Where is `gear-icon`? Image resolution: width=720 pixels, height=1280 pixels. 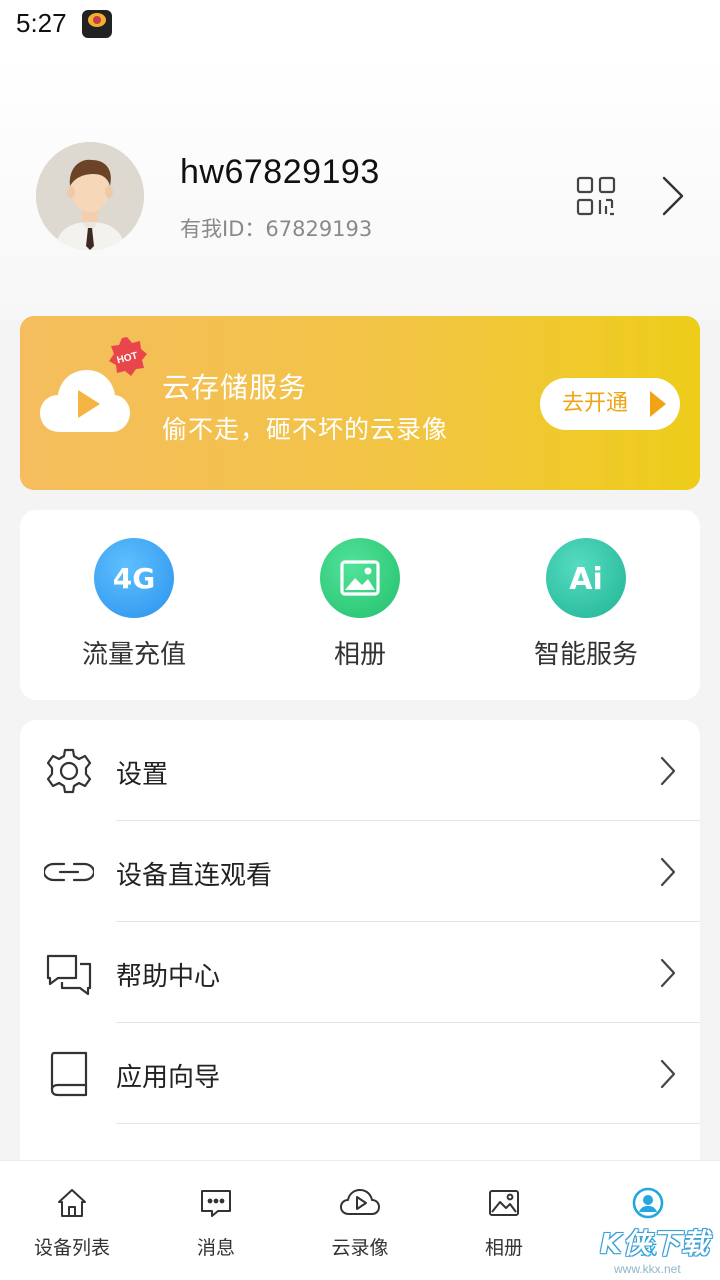 gear-icon is located at coordinates (69, 771).